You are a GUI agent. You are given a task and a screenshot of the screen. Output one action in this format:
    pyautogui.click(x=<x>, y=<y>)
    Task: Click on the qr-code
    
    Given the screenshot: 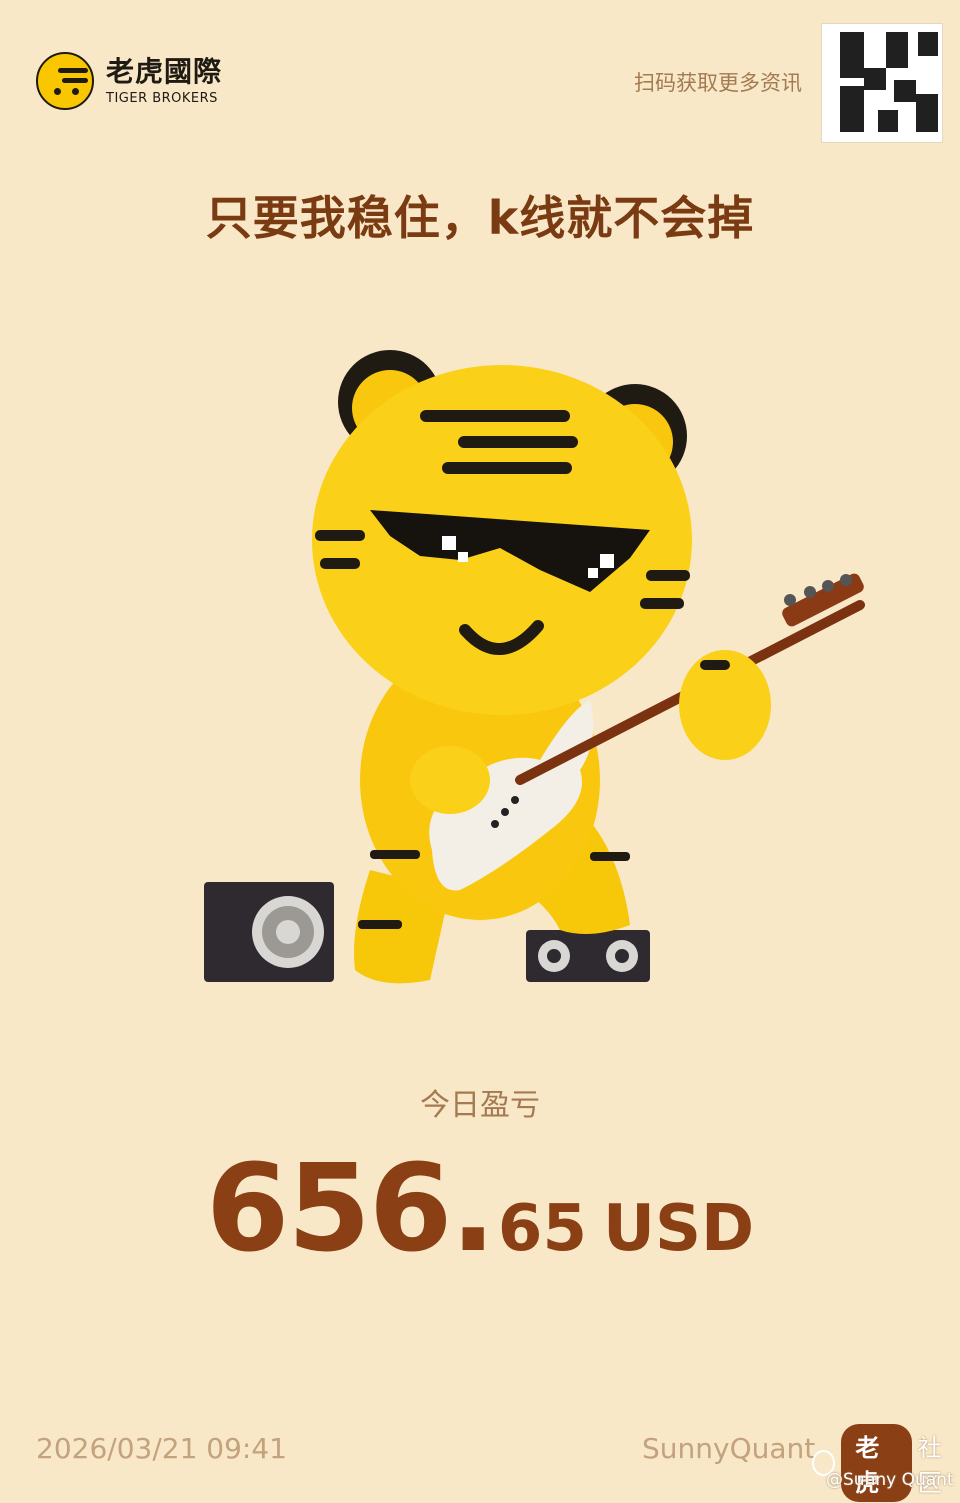 What is the action you would take?
    pyautogui.click(x=882, y=83)
    